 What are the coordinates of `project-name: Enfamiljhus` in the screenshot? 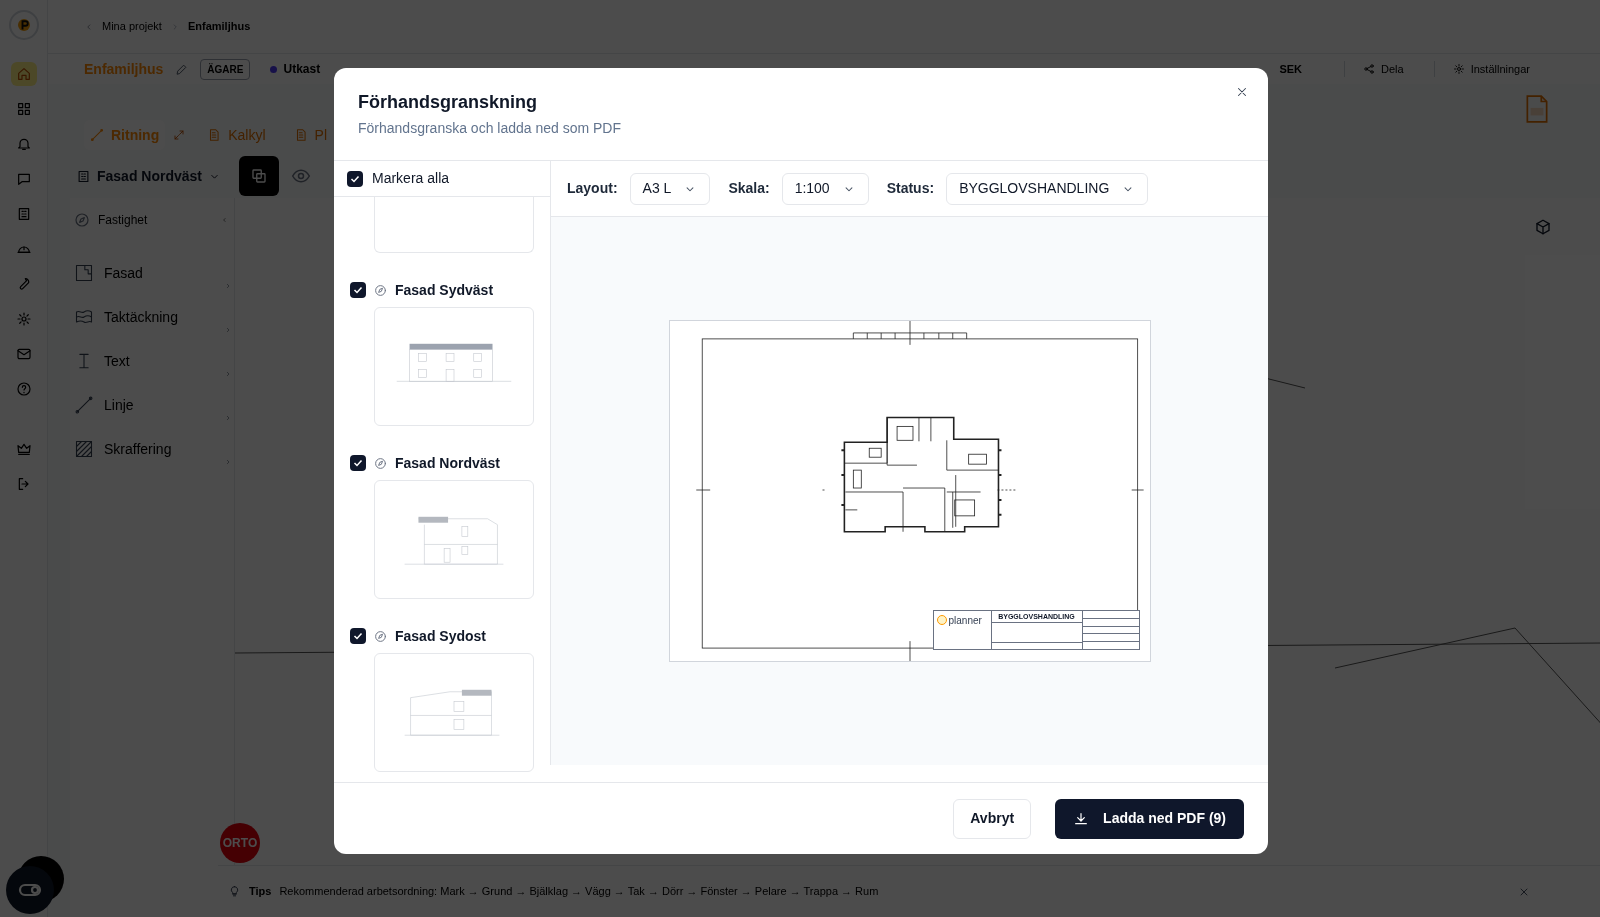 It's located at (124, 69).